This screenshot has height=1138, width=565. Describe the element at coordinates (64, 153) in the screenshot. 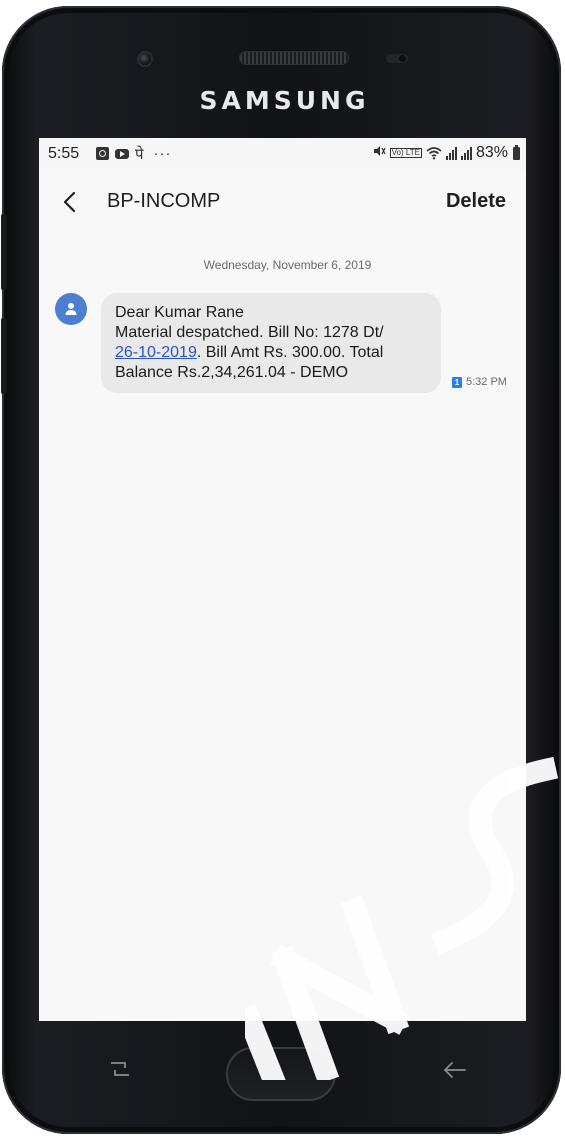

I see `status-time: 5:55` at that location.